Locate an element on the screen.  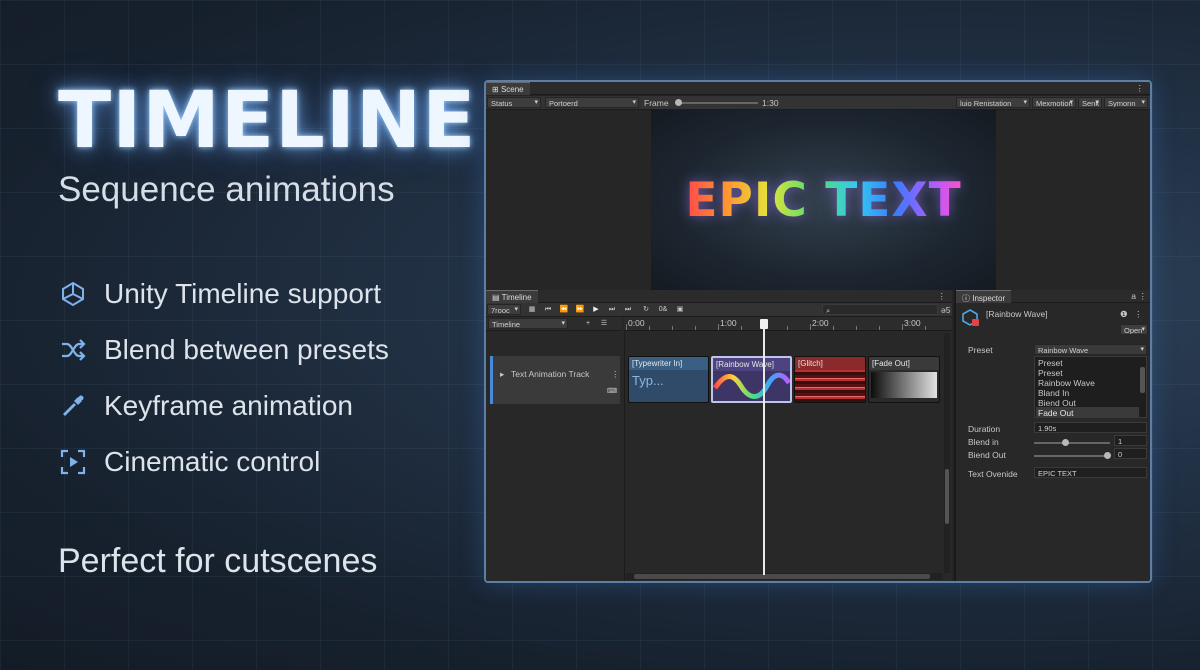
blend-in-slider is located at coordinates (1072, 443).